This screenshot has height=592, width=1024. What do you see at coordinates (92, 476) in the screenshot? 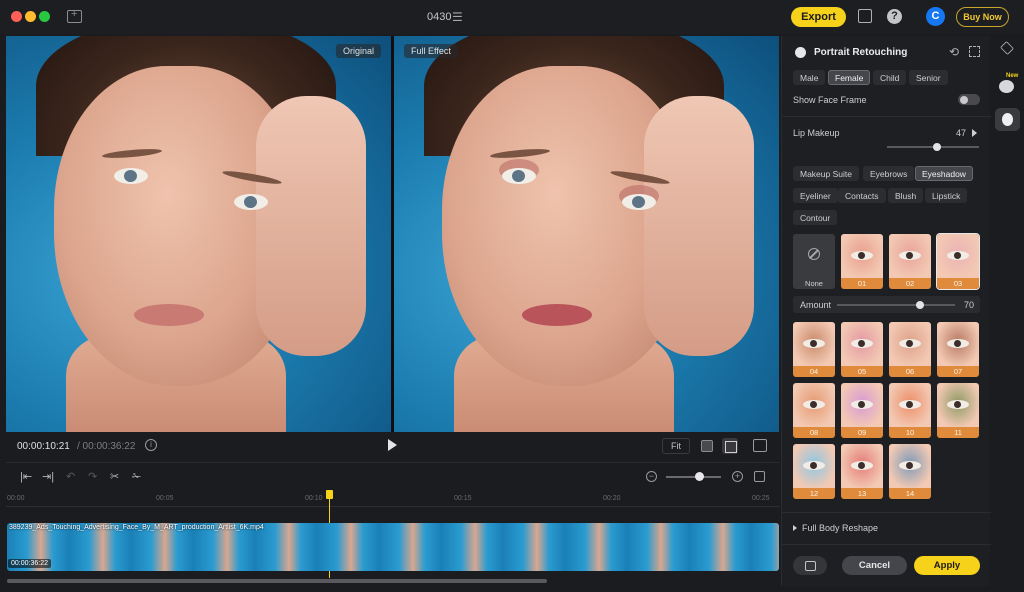
I see `redo-icon: ↷` at bounding box center [92, 476].